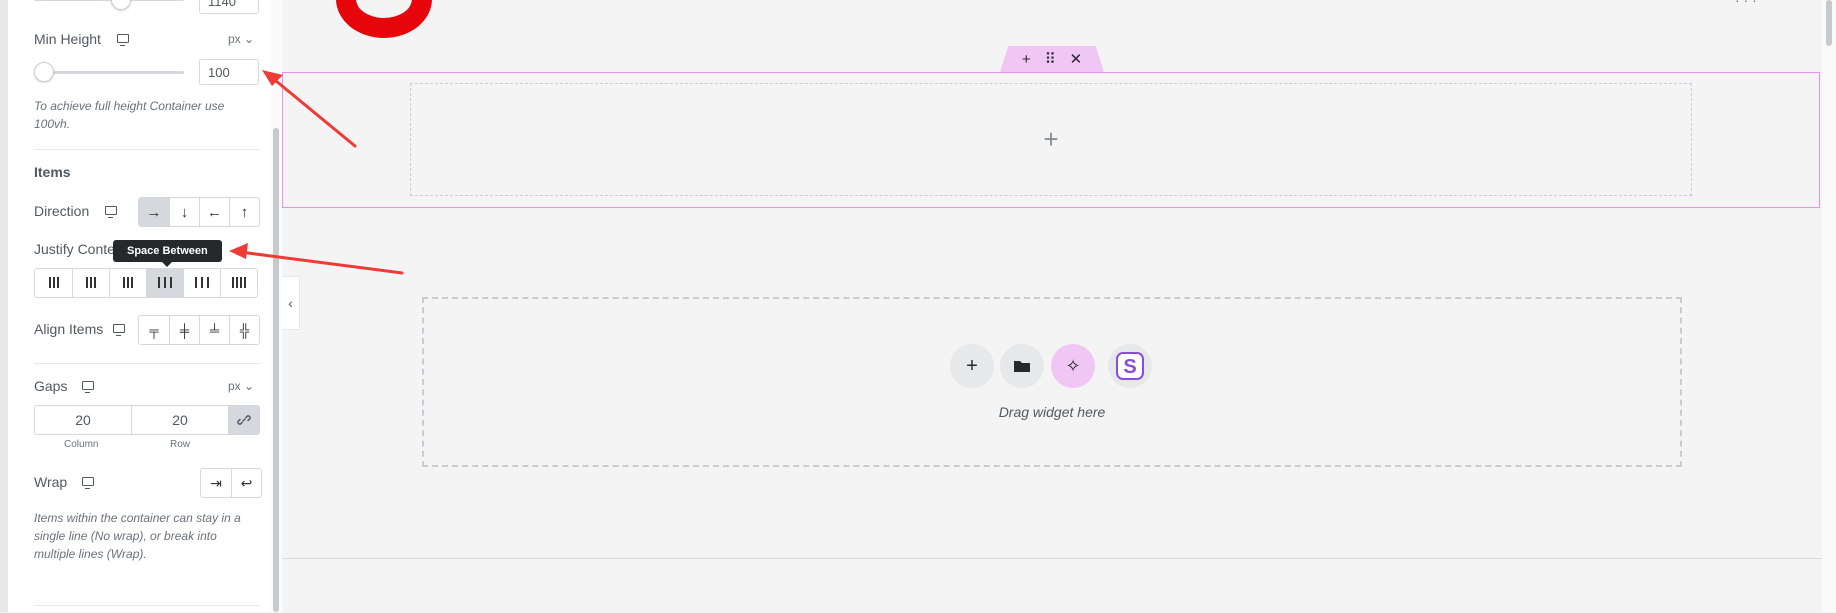 The image size is (1836, 613). Describe the element at coordinates (83, 420) in the screenshot. I see `gap-column-input: 20` at that location.